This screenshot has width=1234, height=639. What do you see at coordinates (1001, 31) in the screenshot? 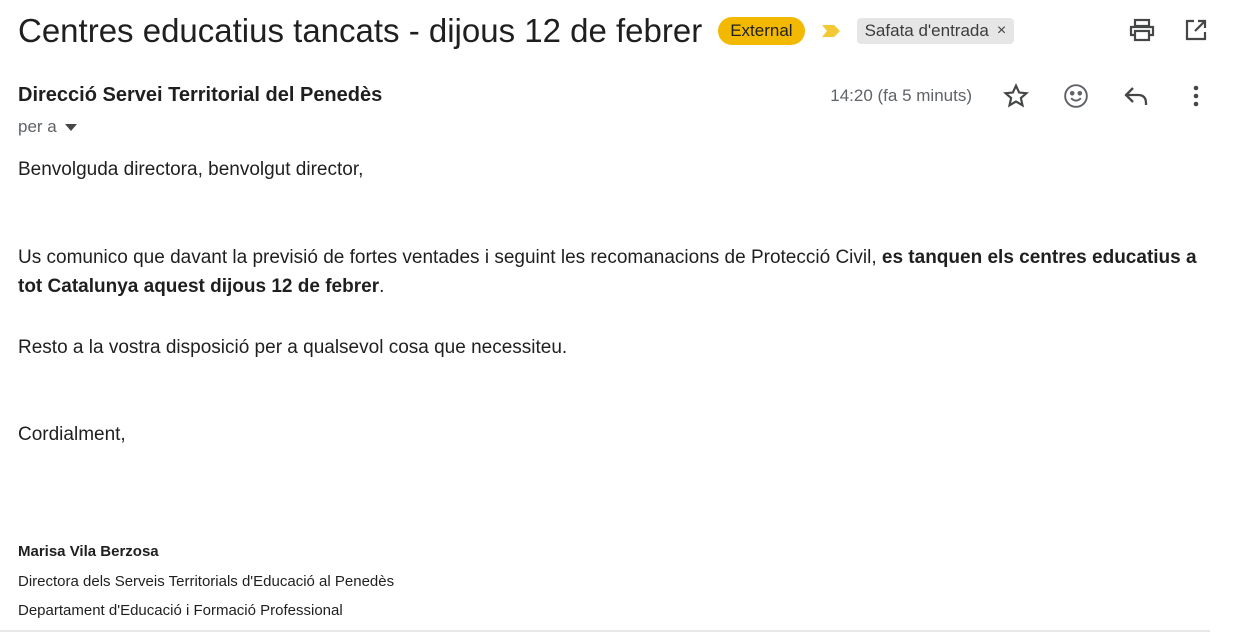
I see `remove-label-button: ×` at bounding box center [1001, 31].